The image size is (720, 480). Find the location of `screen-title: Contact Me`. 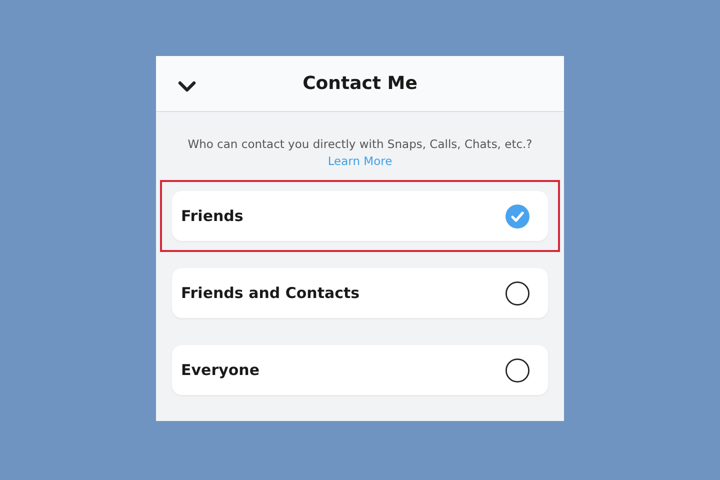

screen-title: Contact Me is located at coordinates (360, 83).